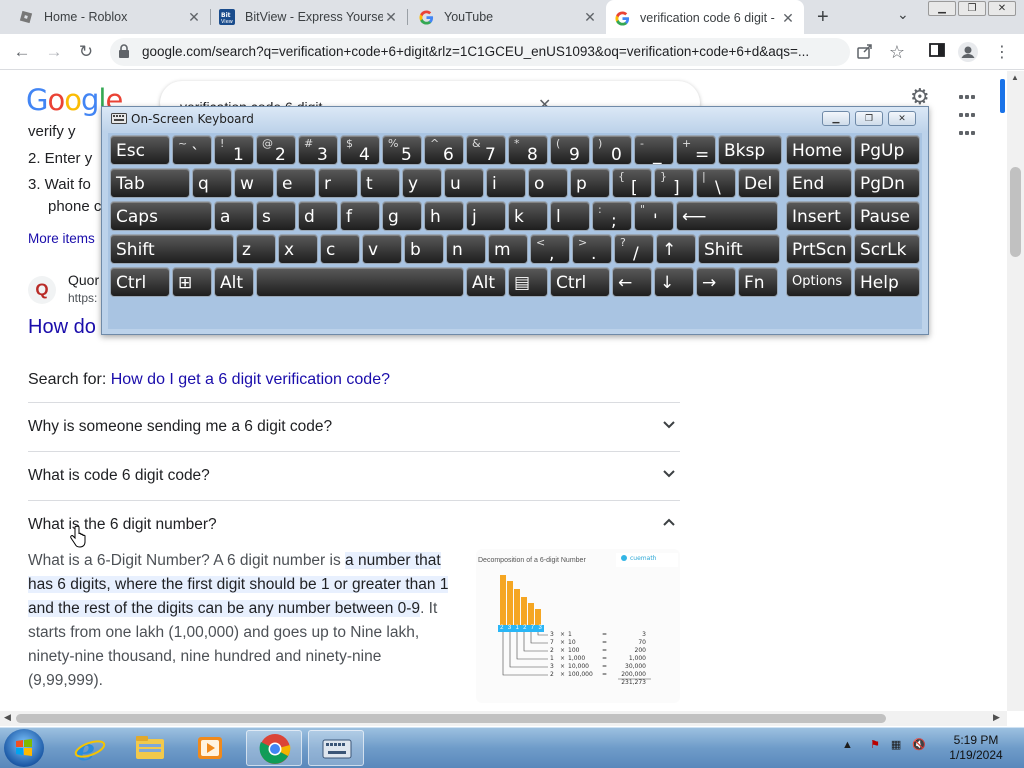 This screenshot has height=768, width=1024. I want to click on key-prtscn: PrtScn, so click(819, 249).